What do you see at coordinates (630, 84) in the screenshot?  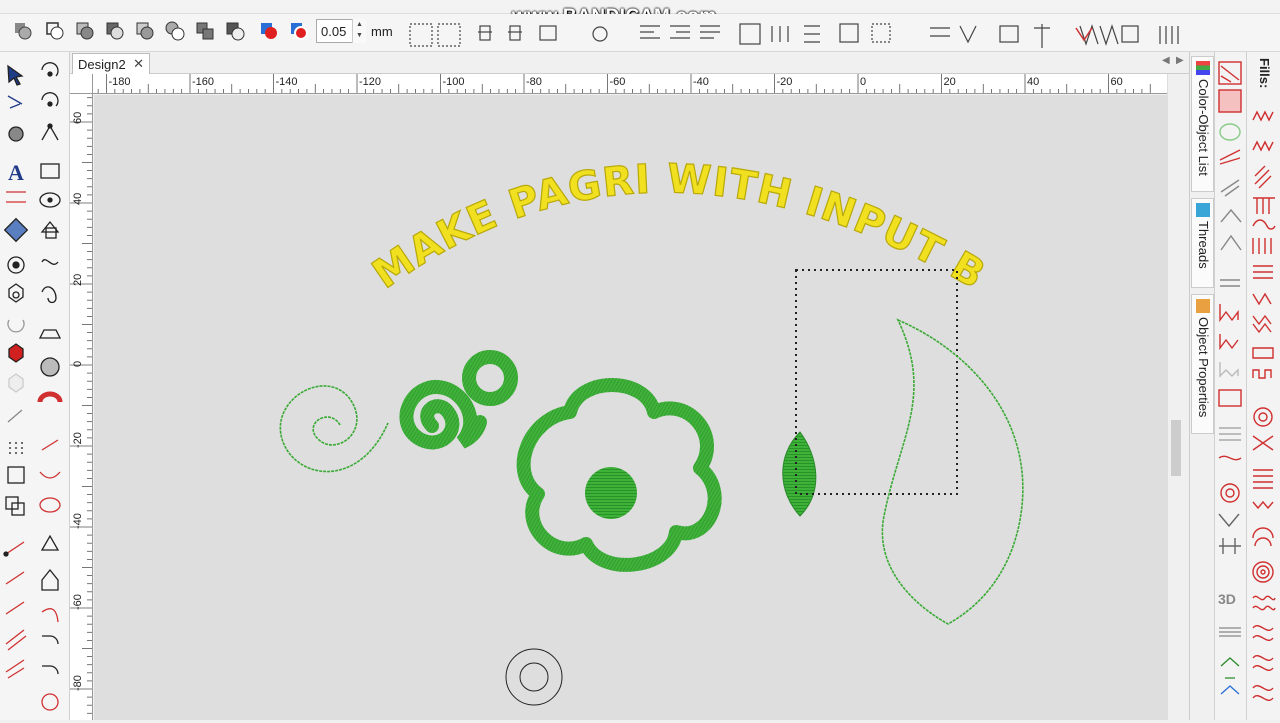 I see `horizontal-ruler: -180 -160 -140 -120 -100 -80 -60 -40 -20 0 20 40 60` at bounding box center [630, 84].